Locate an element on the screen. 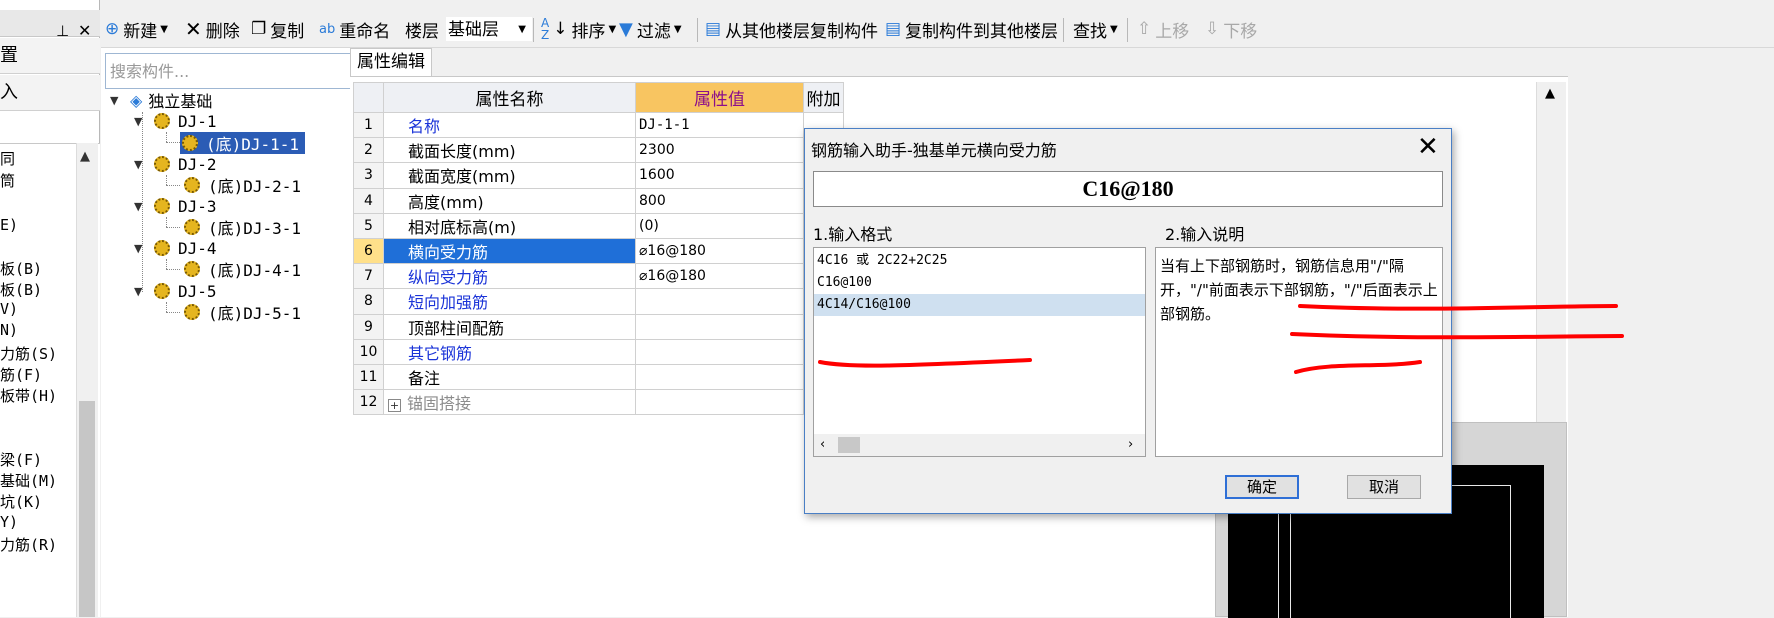 This screenshot has height=618, width=1774. move-down-button: ⇩ 下移 is located at coordinates (1231, 29).